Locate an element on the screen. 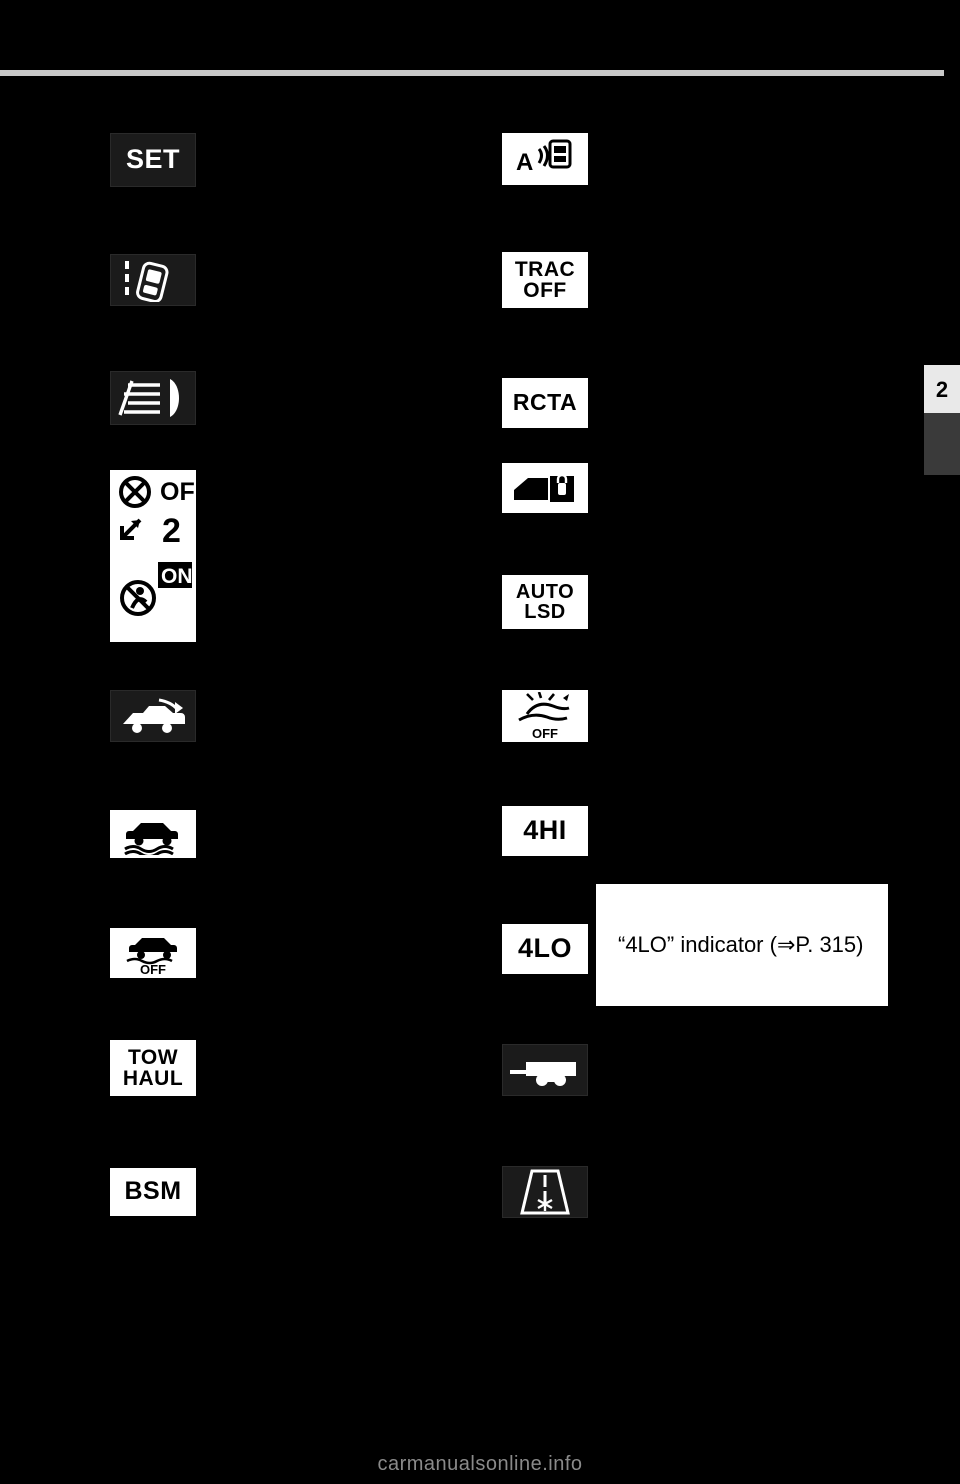  svg-text: ON is located at coordinates (177, 576).